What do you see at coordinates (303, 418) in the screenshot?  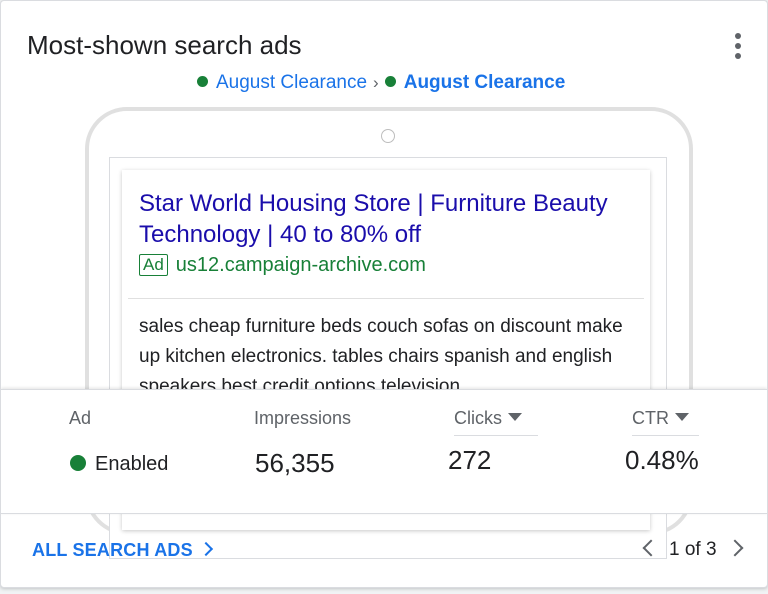 I see `impressions-column-header: Impressions` at bounding box center [303, 418].